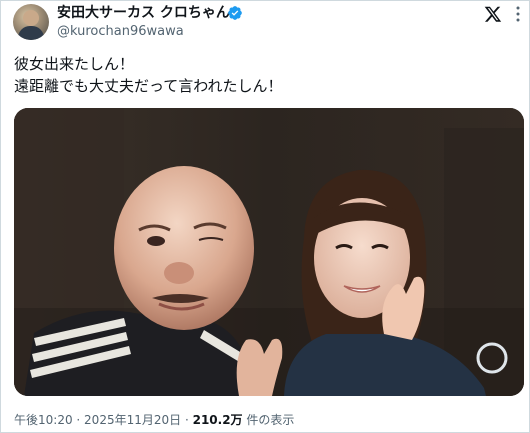 The image size is (530, 433). Describe the element at coordinates (43, 420) in the screenshot. I see `tweet-time: 午後10:20` at that location.